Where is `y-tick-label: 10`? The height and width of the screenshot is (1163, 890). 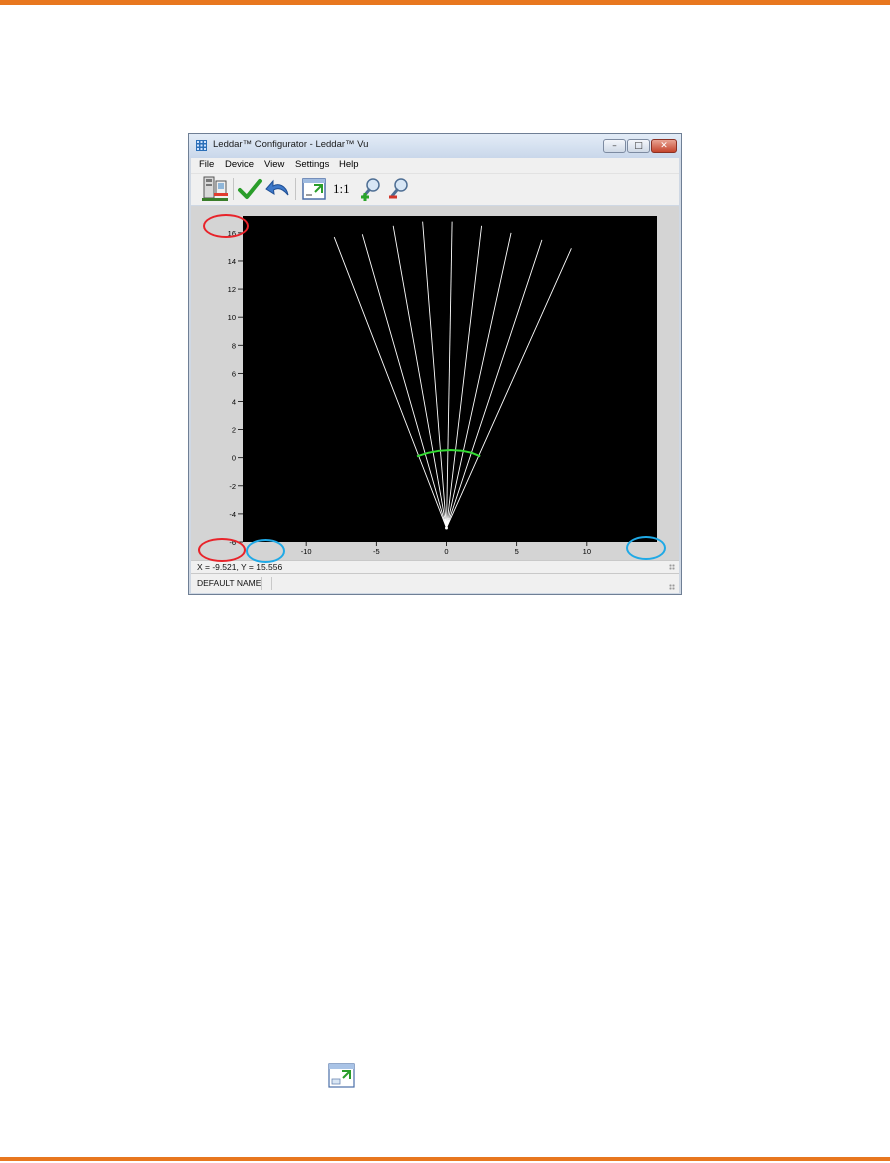 y-tick-label: 10 is located at coordinates (232, 317).